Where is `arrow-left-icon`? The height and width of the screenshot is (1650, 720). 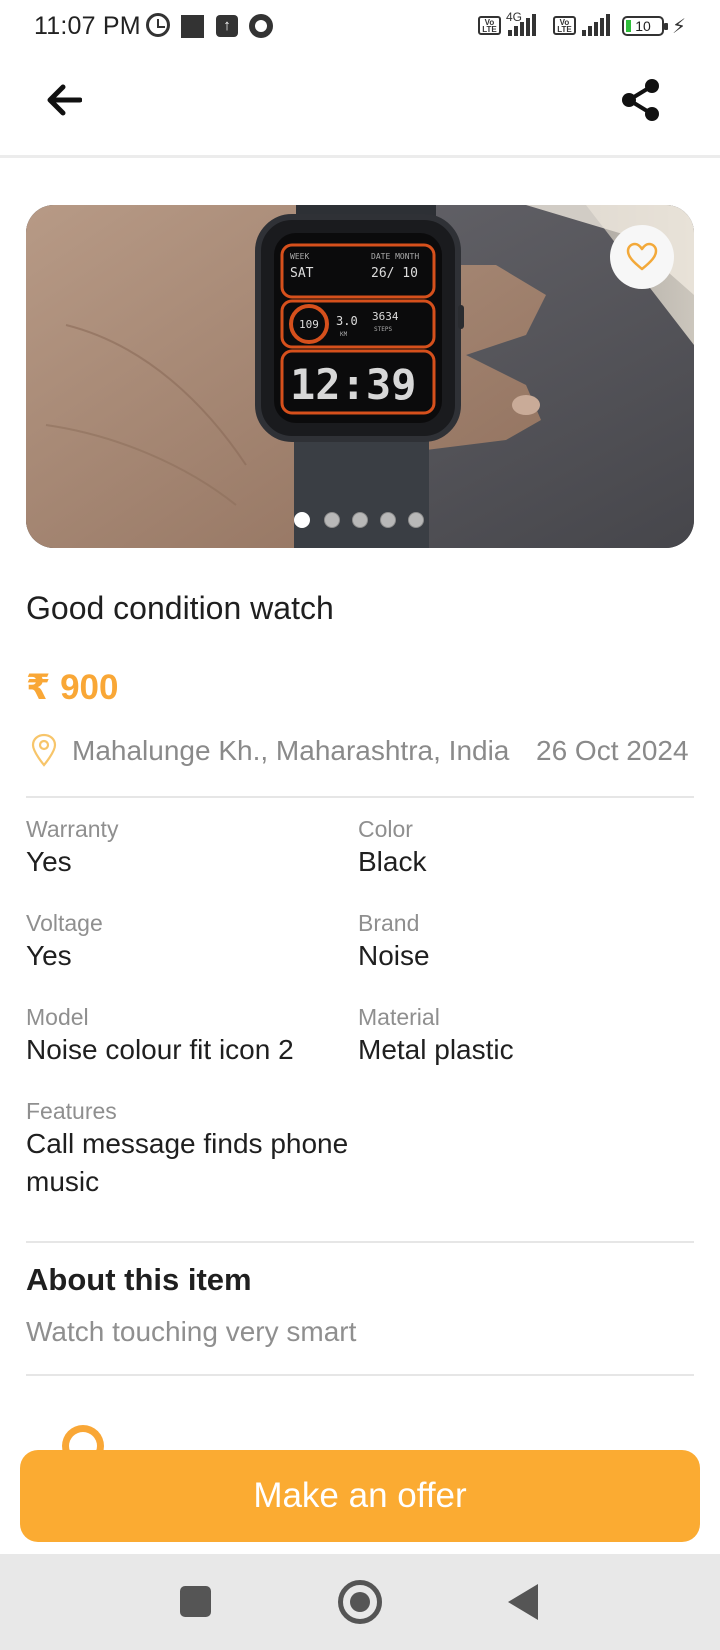
arrow-left-icon is located at coordinates (64, 100).